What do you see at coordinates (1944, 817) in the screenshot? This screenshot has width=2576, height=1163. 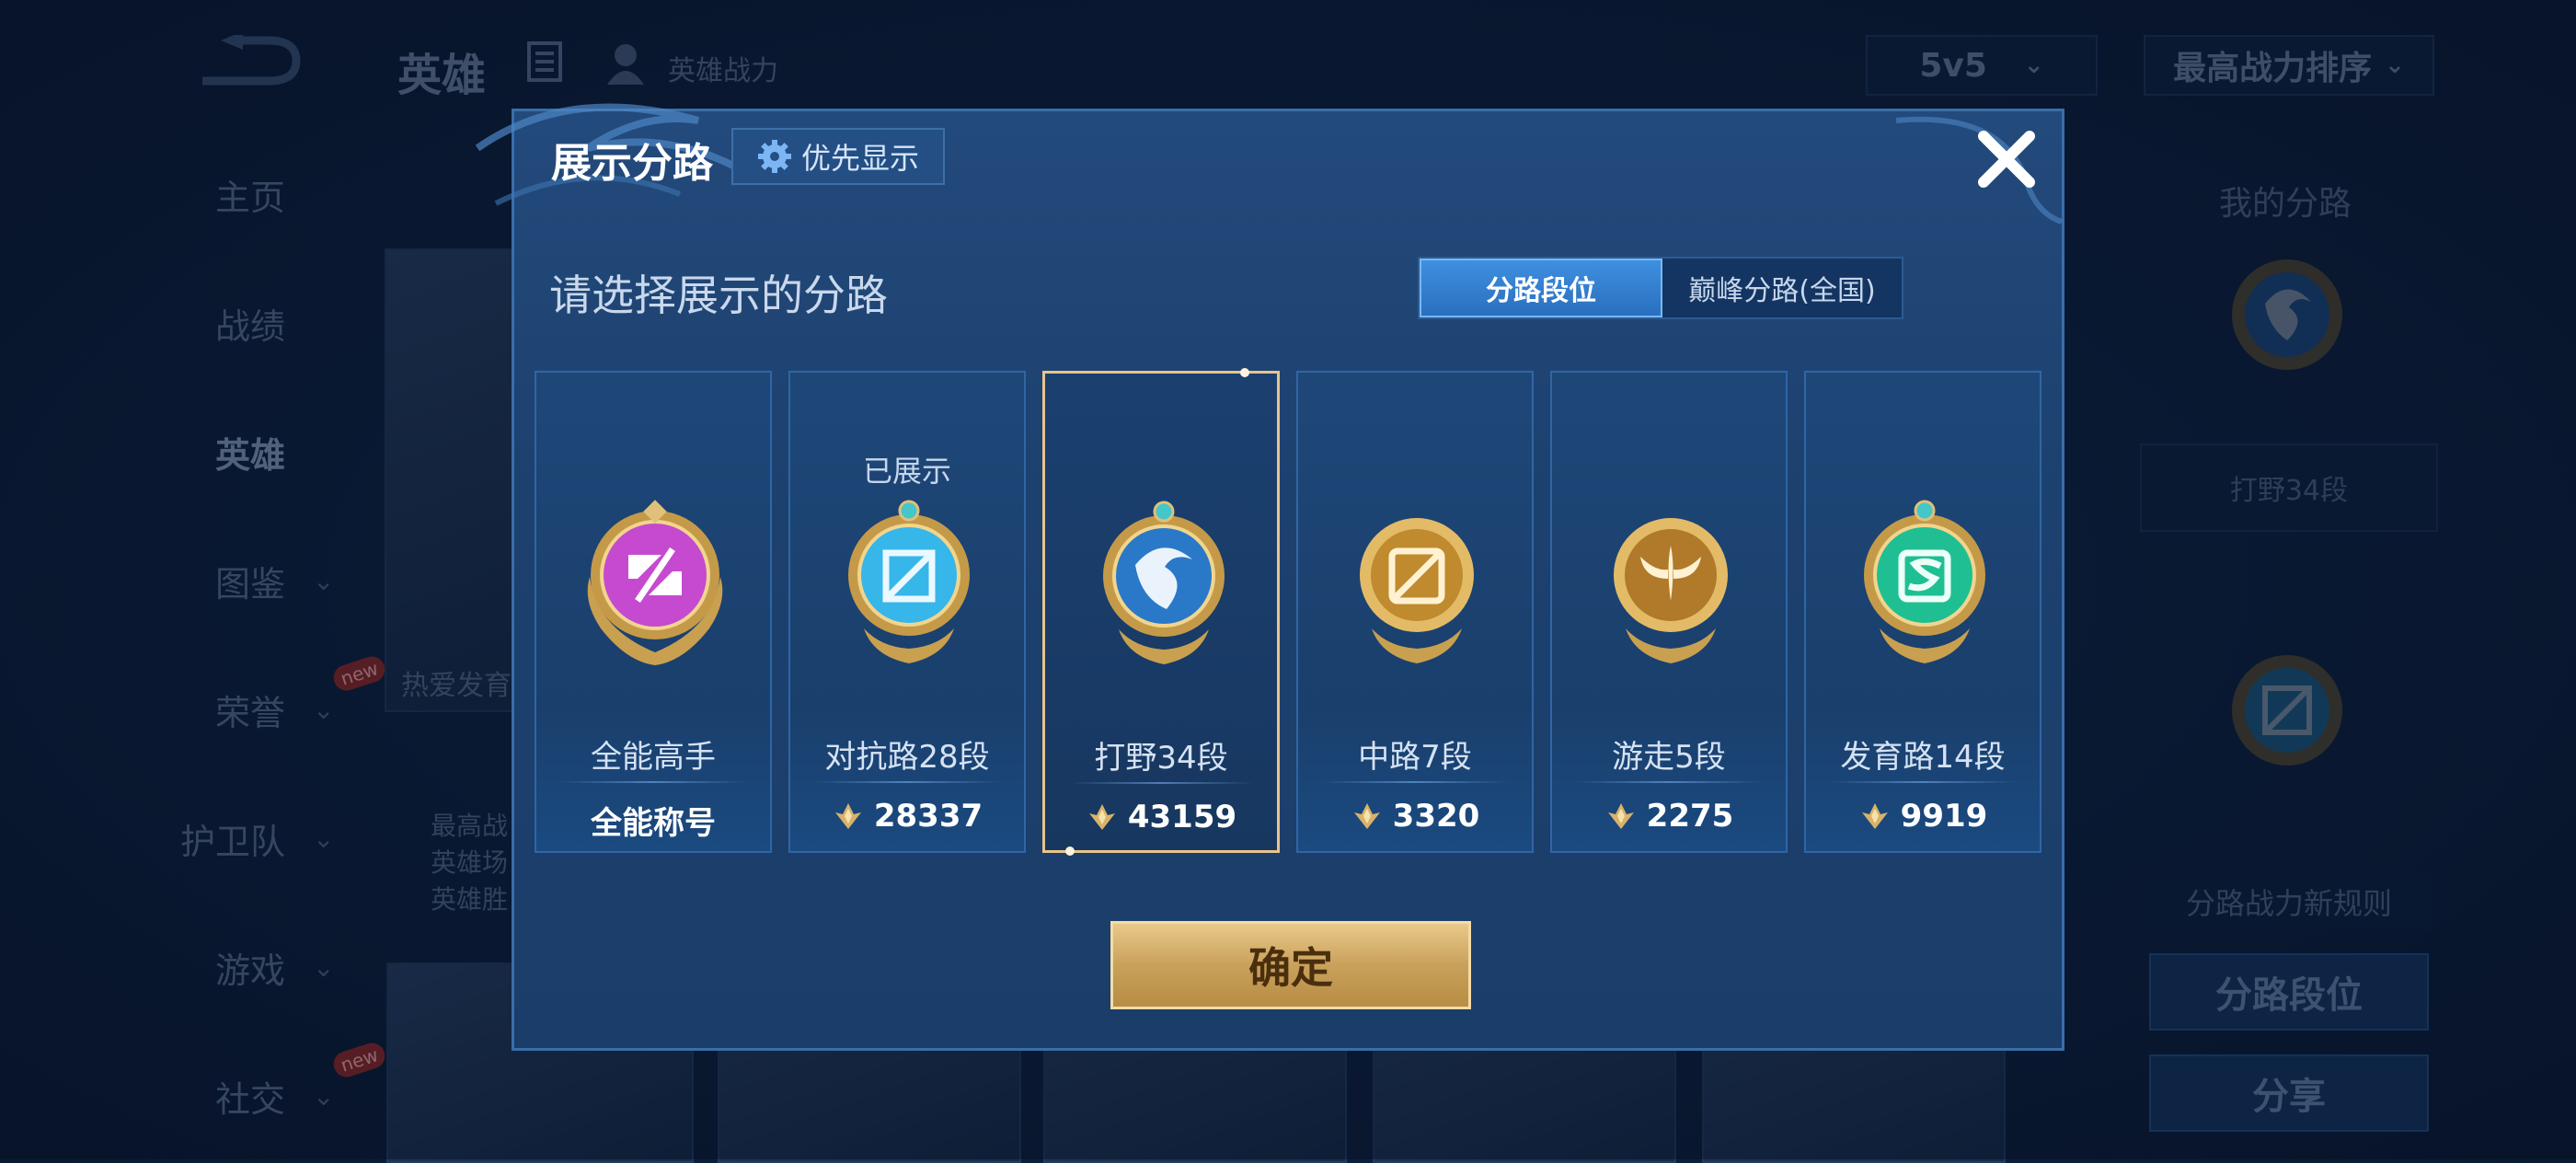 I see `lane-power-value: 9919` at bounding box center [1944, 817].